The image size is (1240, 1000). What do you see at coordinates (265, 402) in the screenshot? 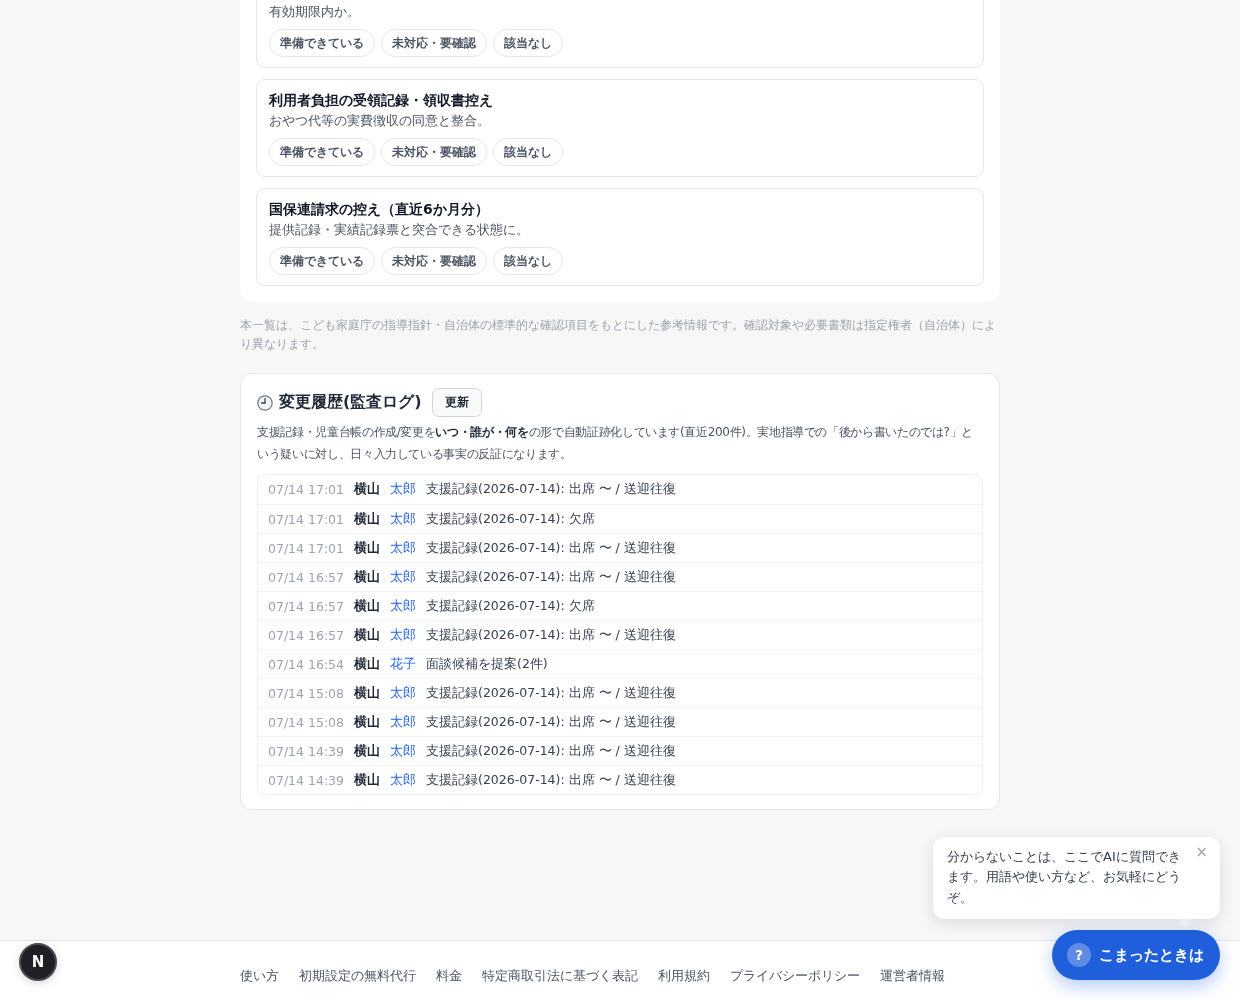
I see `clock-icon` at bounding box center [265, 402].